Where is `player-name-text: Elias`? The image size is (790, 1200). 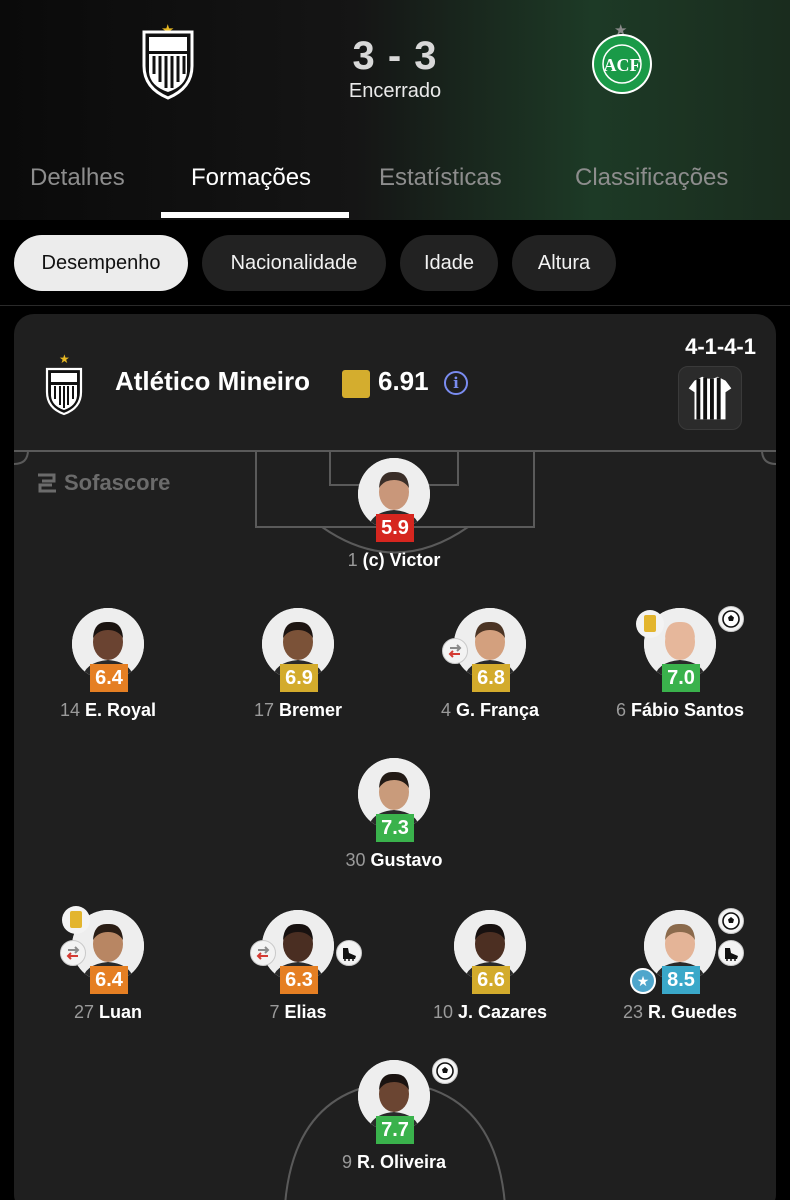
player-name-text: Elias is located at coordinates (305, 1012).